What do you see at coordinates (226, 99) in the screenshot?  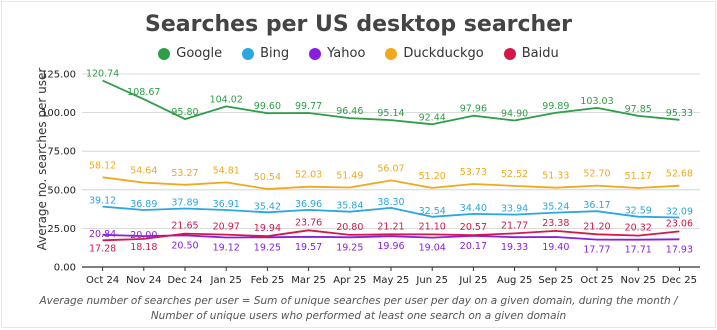 I see `data-label-google: 104.02` at bounding box center [226, 99].